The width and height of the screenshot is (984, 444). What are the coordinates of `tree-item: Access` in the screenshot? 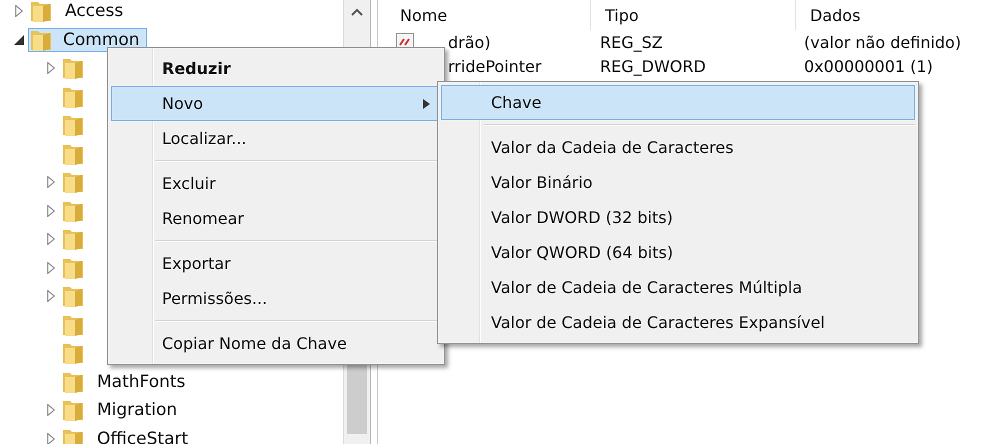 It's located at (94, 12).